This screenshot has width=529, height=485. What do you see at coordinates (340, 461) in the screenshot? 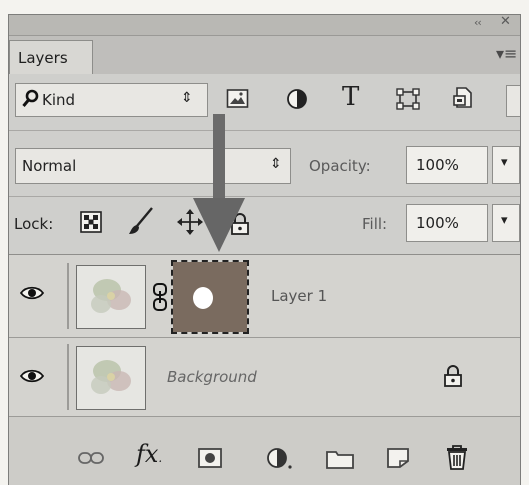
I see `new-group-icon` at bounding box center [340, 461].